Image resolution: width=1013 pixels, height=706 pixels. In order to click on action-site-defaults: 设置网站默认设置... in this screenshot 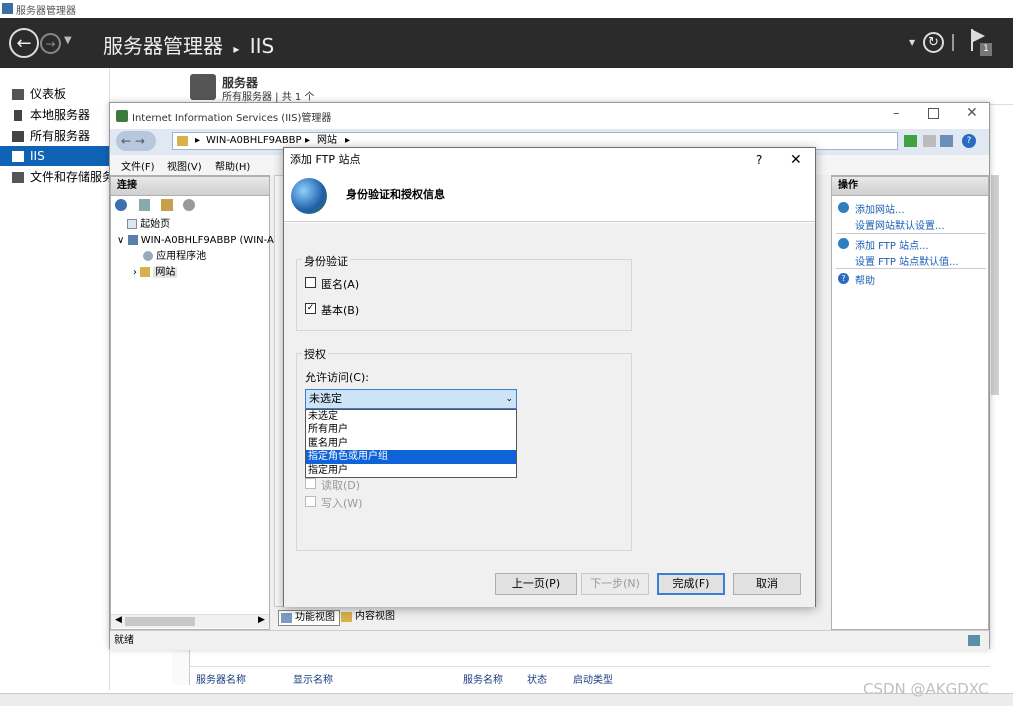, I will do `click(900, 224)`.